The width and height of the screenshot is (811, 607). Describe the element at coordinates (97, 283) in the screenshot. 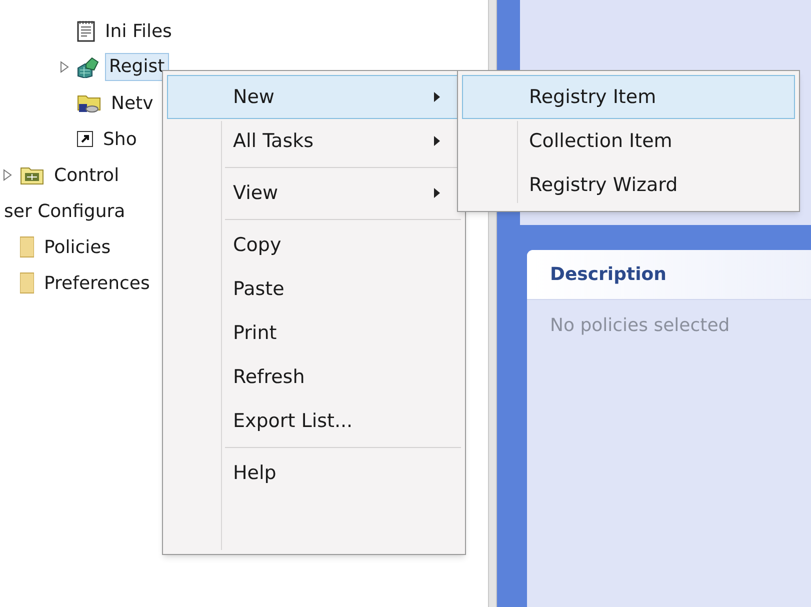

I see `tree-item: Preferences` at that location.